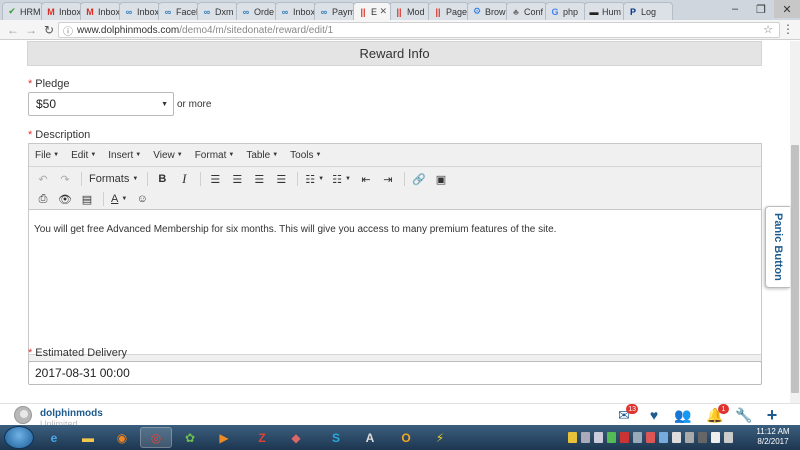  Describe the element at coordinates (395, 373) in the screenshot. I see `delivery-date-input: 2017-08-31 00:00` at that location.